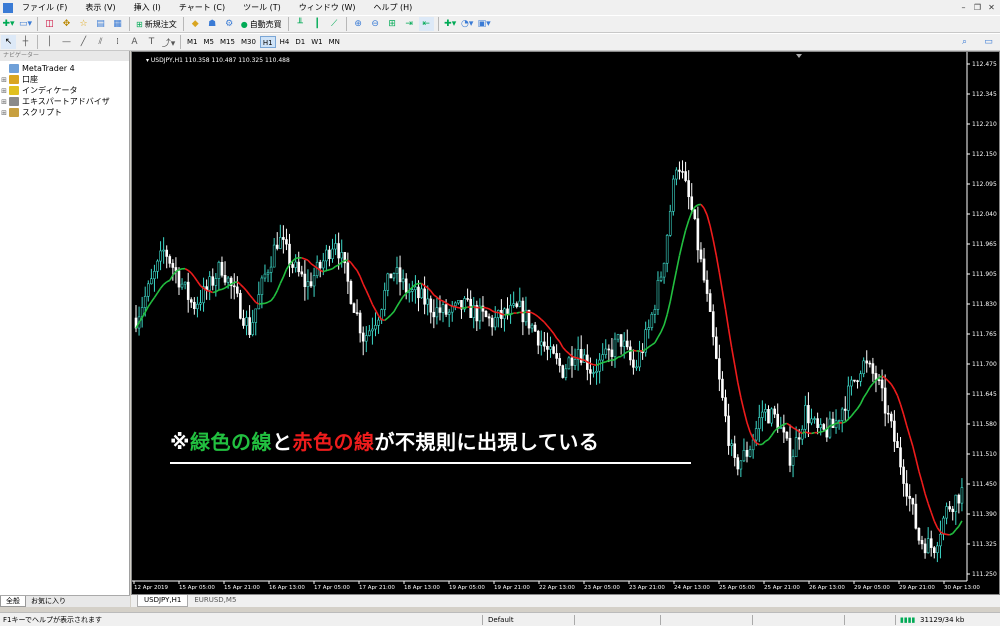 The height and width of the screenshot is (626, 1000). Describe the element at coordinates (168, 42) in the screenshot. I see `arrows-icon: ⤴▾` at that location.